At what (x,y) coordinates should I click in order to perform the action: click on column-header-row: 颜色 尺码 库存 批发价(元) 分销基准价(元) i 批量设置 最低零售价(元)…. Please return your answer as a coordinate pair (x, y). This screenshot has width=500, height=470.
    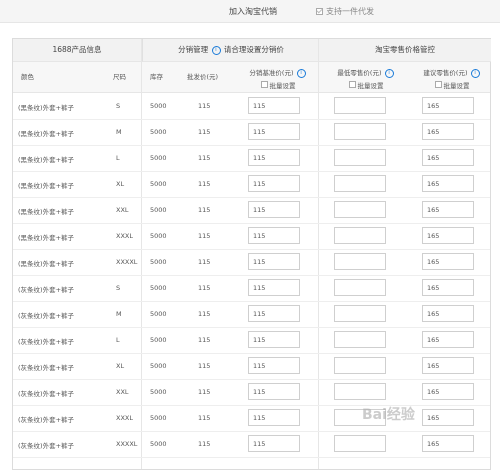
    Looking at the image, I should click on (251, 77).